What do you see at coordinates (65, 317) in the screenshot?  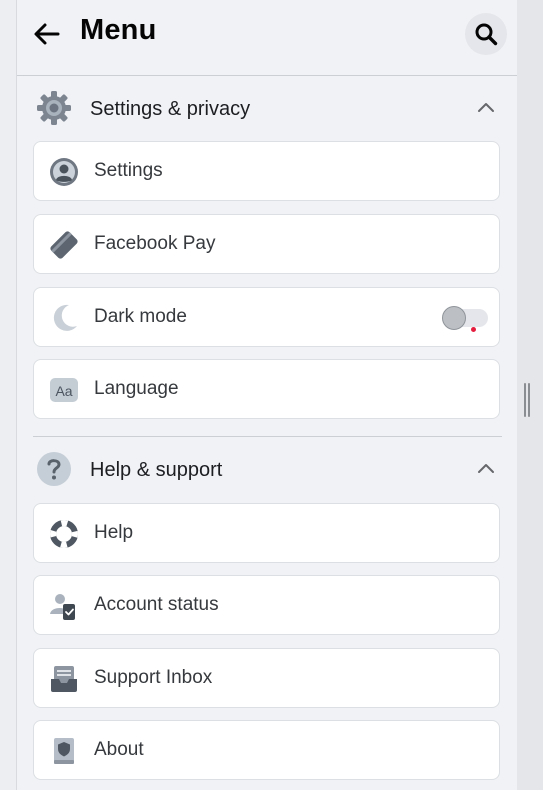 I see `moon-icon` at bounding box center [65, 317].